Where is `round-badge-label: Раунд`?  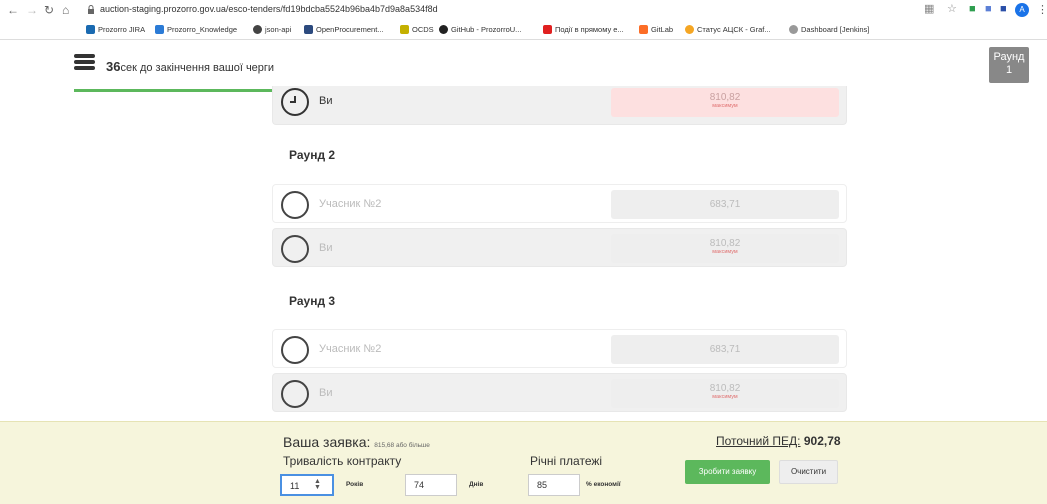
round-badge-label: Раунд is located at coordinates (1009, 57).